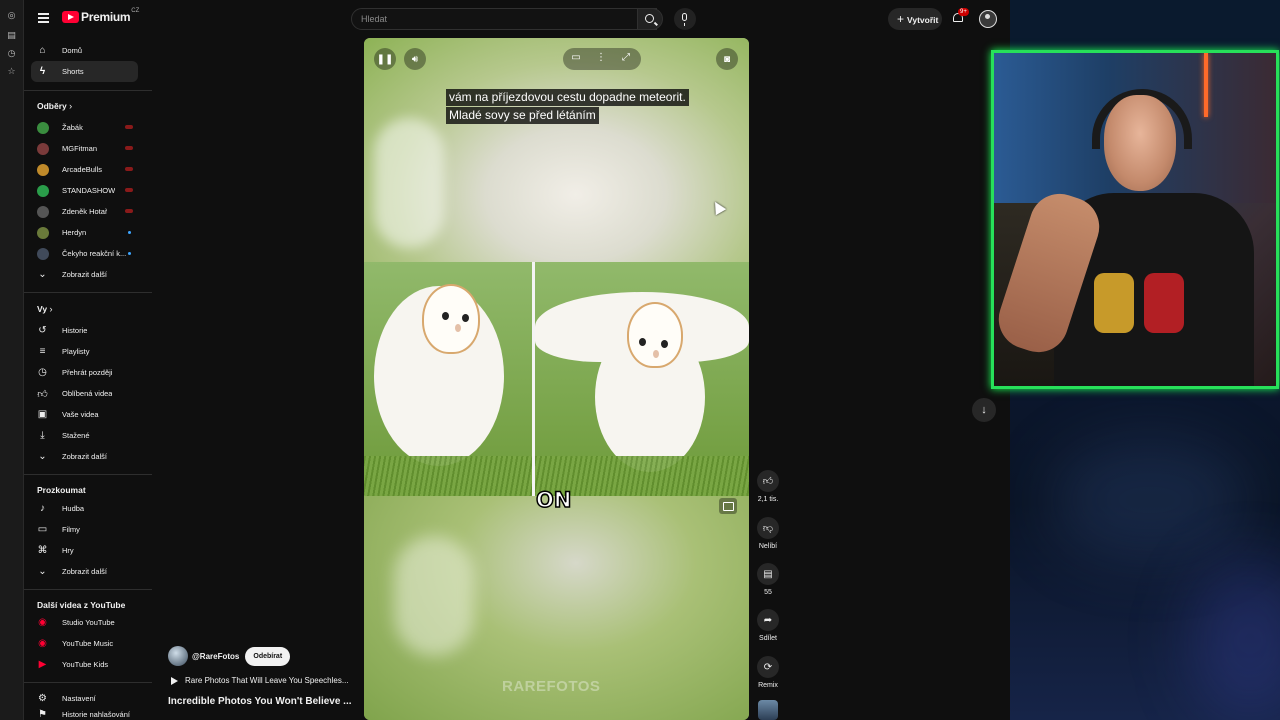  What do you see at coordinates (984, 410) in the screenshot?
I see `next-video-button: ↓` at bounding box center [984, 410].